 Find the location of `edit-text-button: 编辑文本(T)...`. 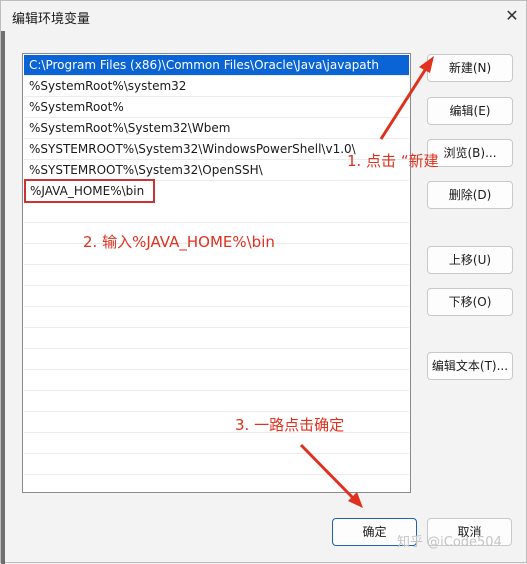

edit-text-button: 编辑文本(T)... is located at coordinates (470, 366).